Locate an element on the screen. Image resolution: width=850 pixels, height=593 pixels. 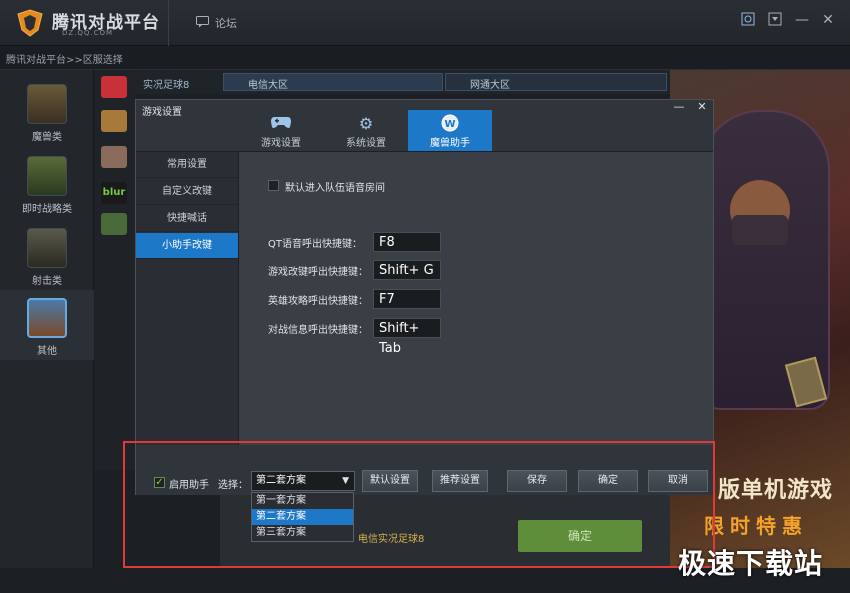
settings-side-menu: 常用设置 自定义改键 快捷喊话 小助手改键 is located at coordinates (187, 298).